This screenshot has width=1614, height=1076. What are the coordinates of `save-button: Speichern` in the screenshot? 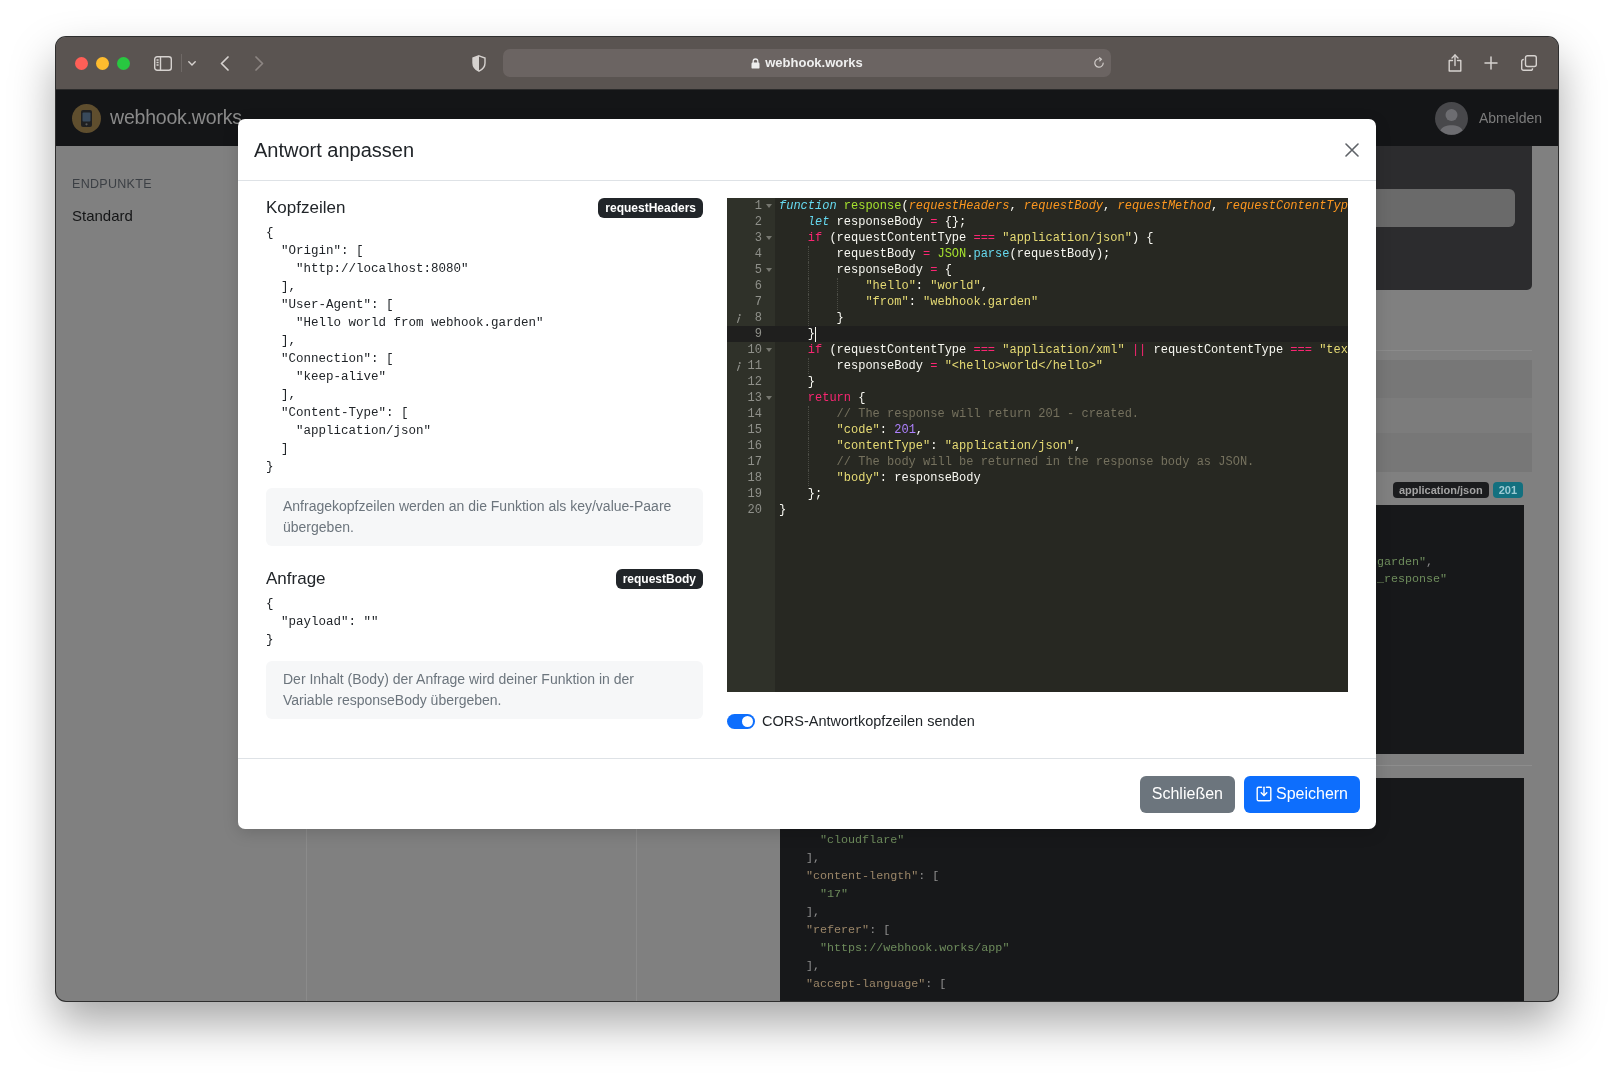 It's located at (1301, 794).